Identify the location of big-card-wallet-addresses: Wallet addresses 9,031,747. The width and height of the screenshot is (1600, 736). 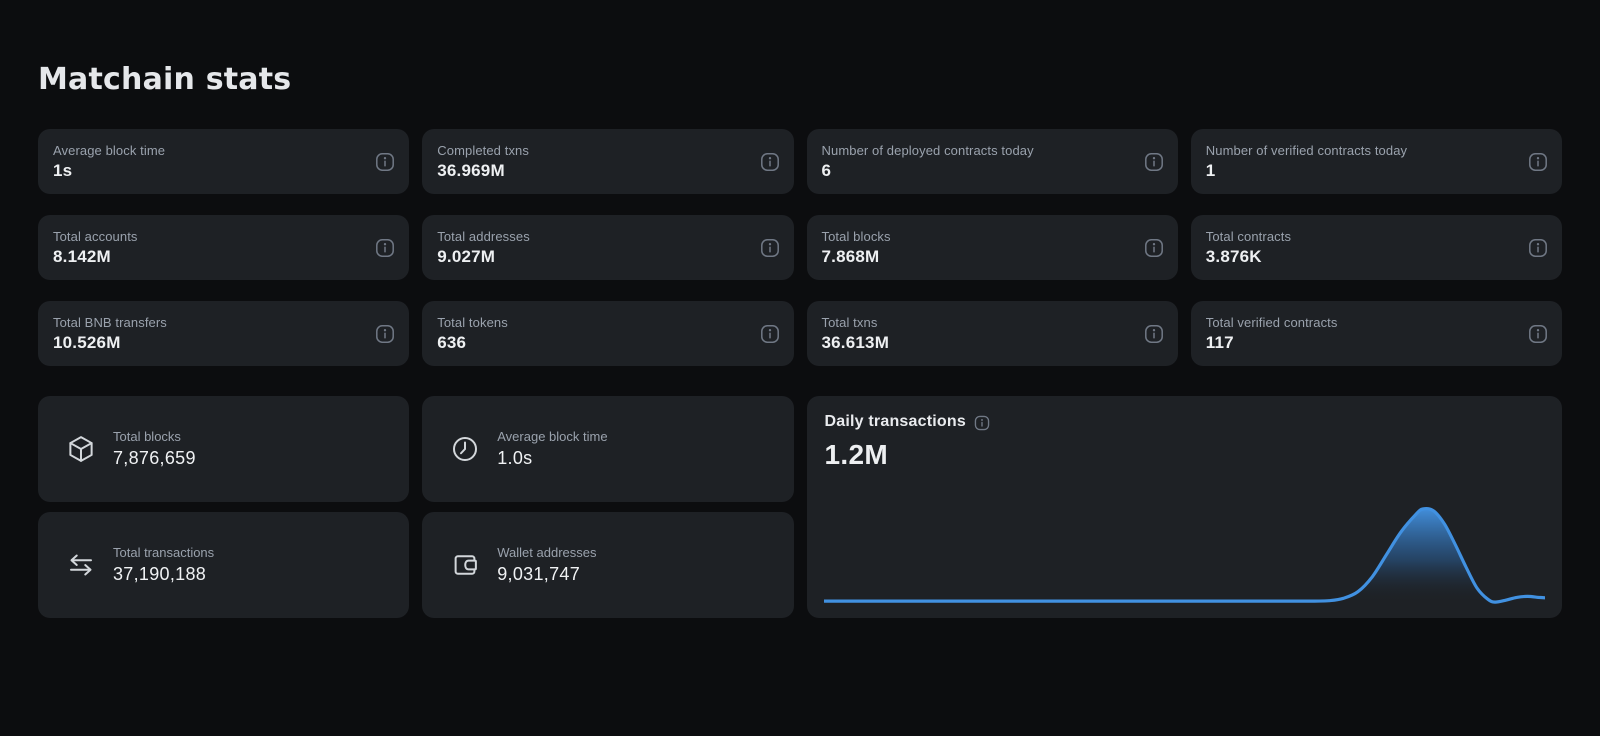
(608, 565).